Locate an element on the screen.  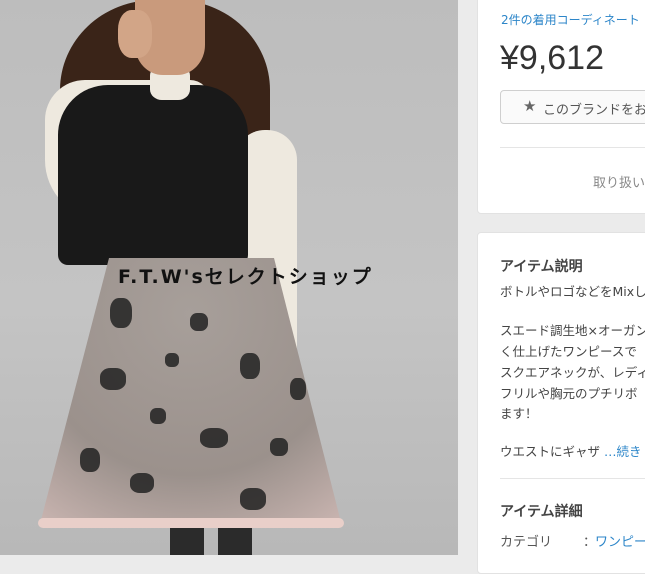
model-hand is located at coordinates (135, 34).